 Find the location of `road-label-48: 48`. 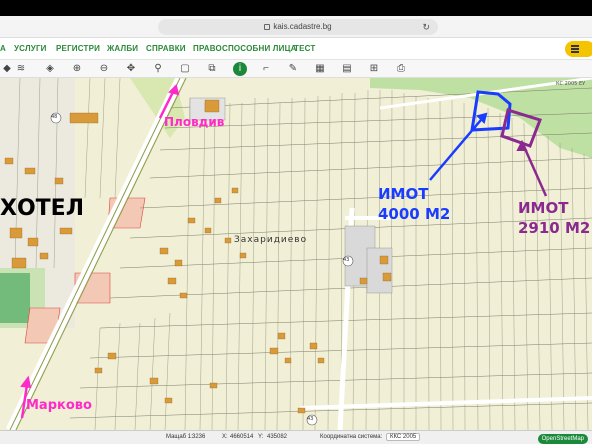

road-label-48: 48 is located at coordinates (54, 117).